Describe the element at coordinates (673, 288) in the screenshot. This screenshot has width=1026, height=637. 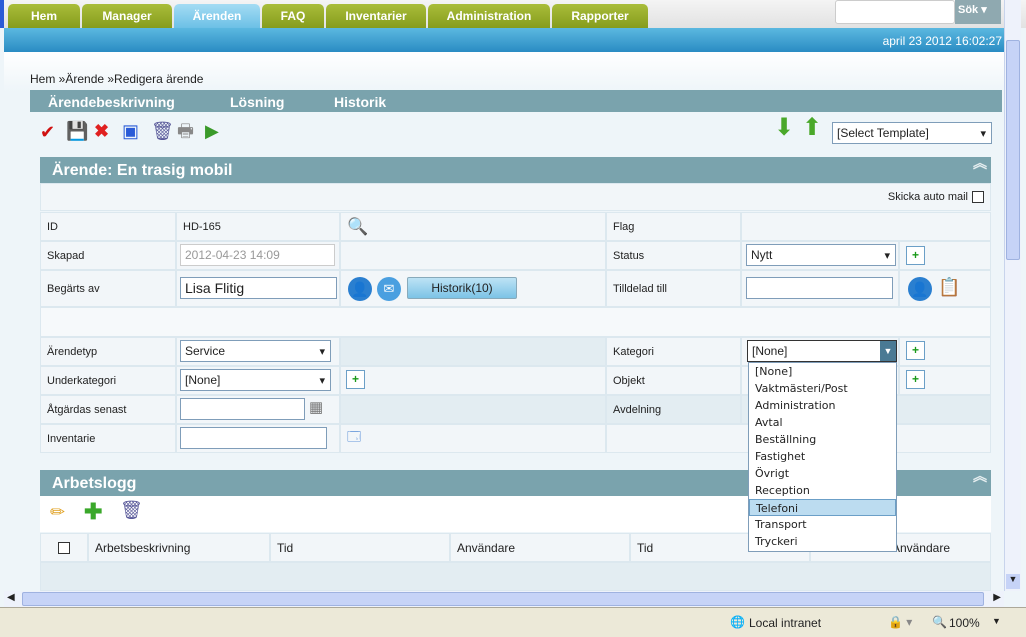
I see `assigned-label: Tilldelad till` at that location.